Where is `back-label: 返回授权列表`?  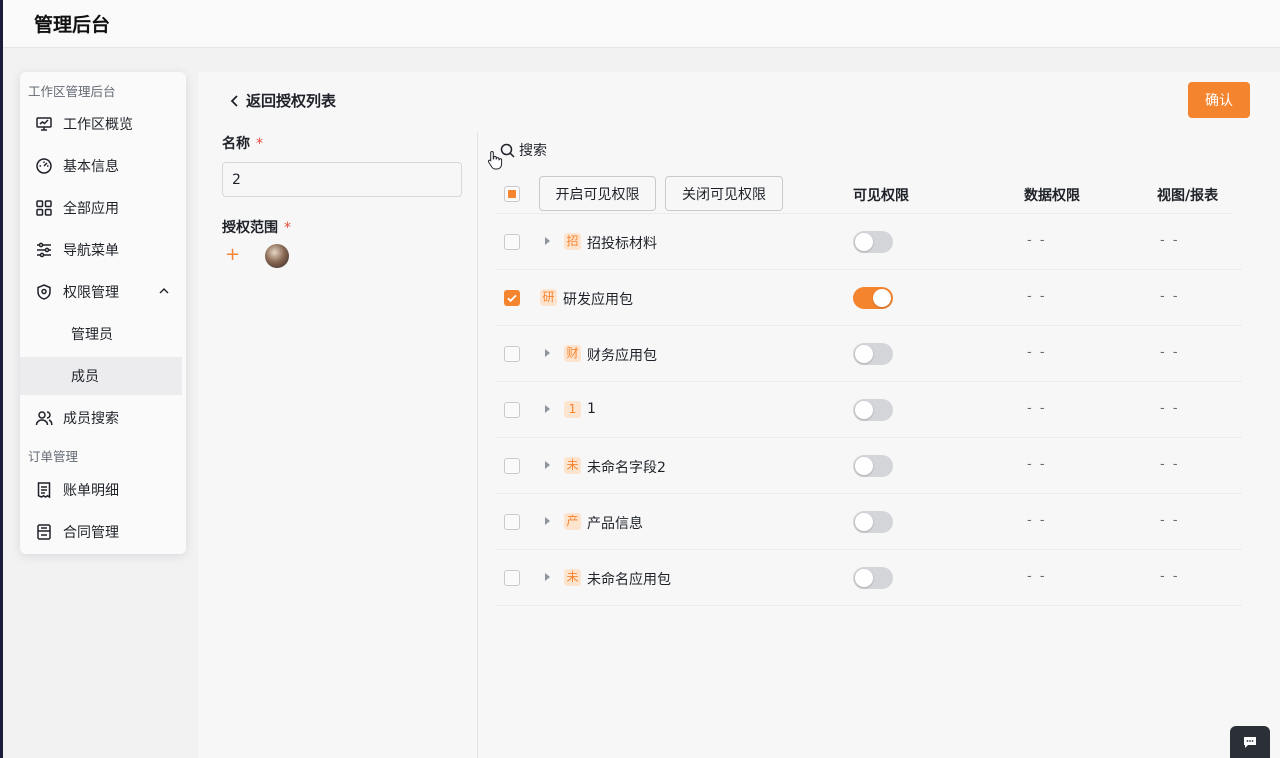
back-label: 返回授权列表 is located at coordinates (291, 101).